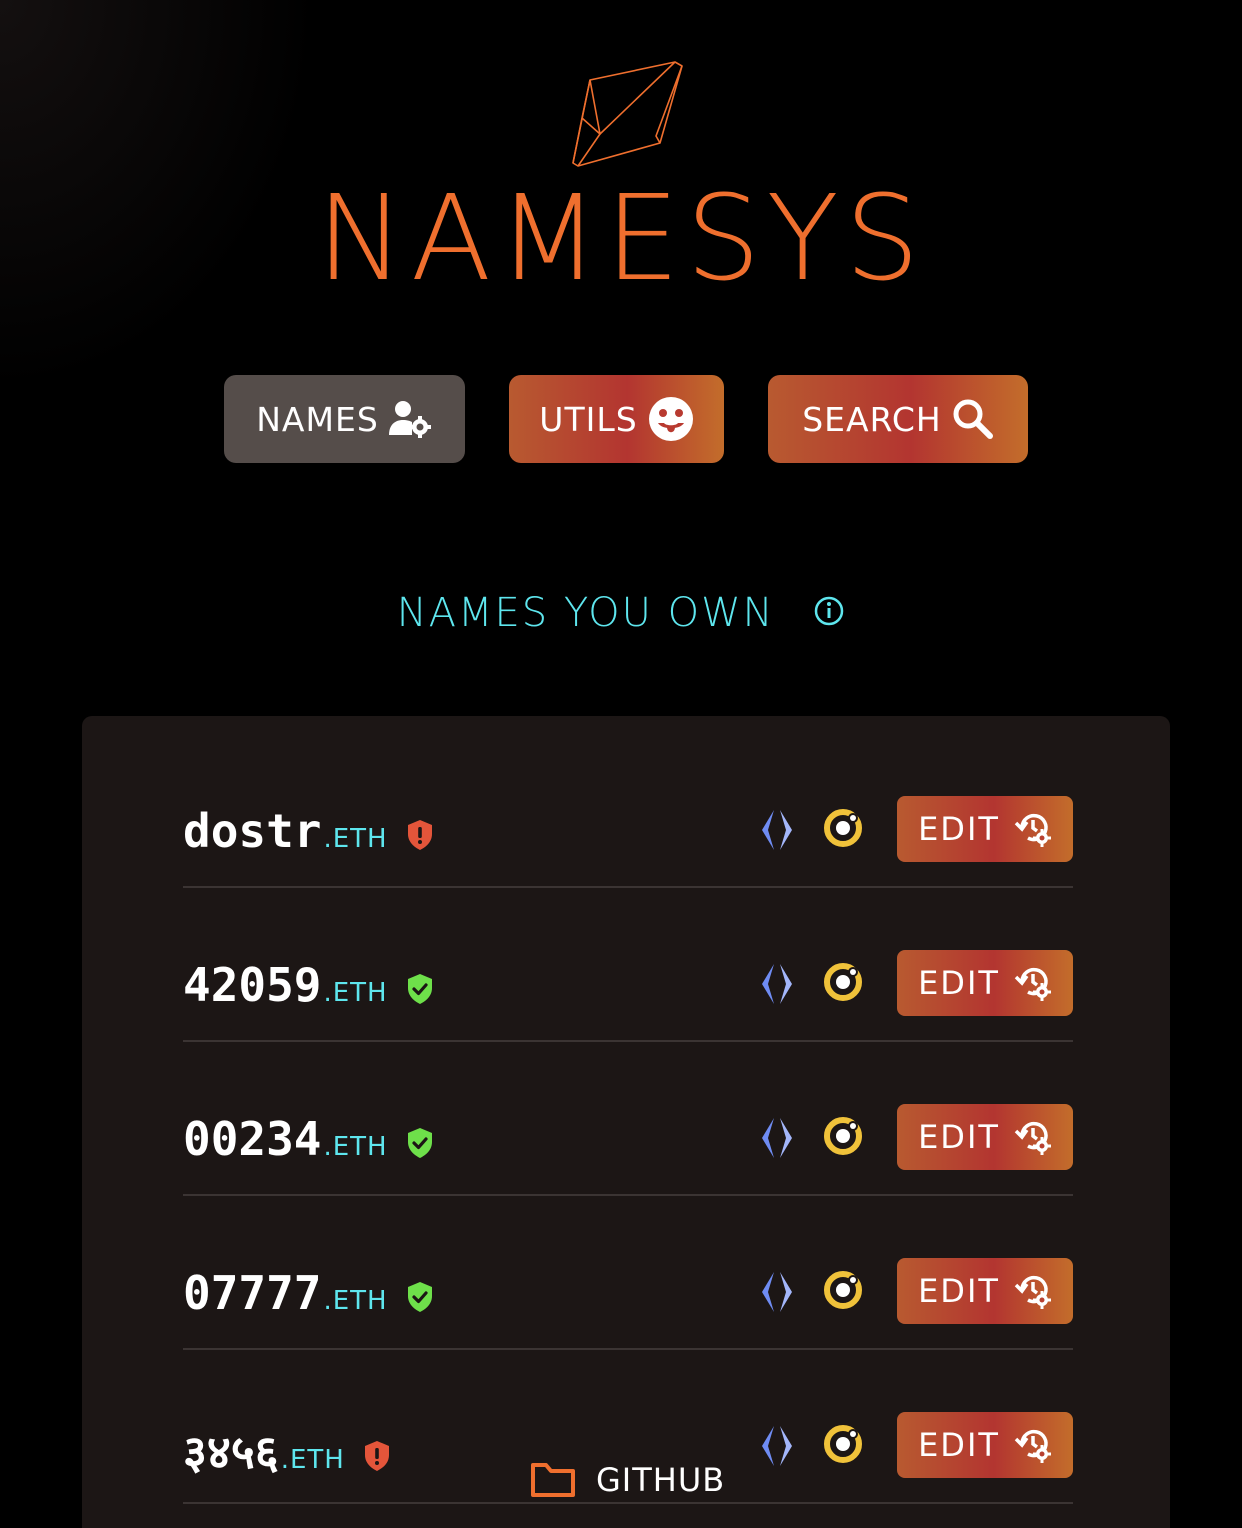  Describe the element at coordinates (252, 985) in the screenshot. I see `name-main: 42059` at that location.